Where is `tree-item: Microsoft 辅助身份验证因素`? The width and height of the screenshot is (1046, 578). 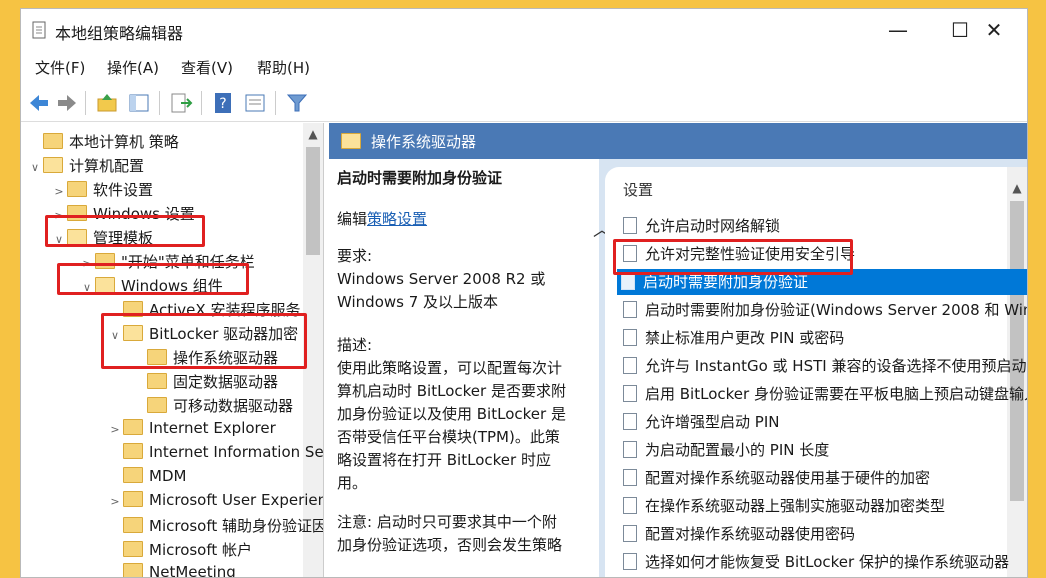
tree-item: Microsoft 辅助身份验证因素 is located at coordinates (215, 527).